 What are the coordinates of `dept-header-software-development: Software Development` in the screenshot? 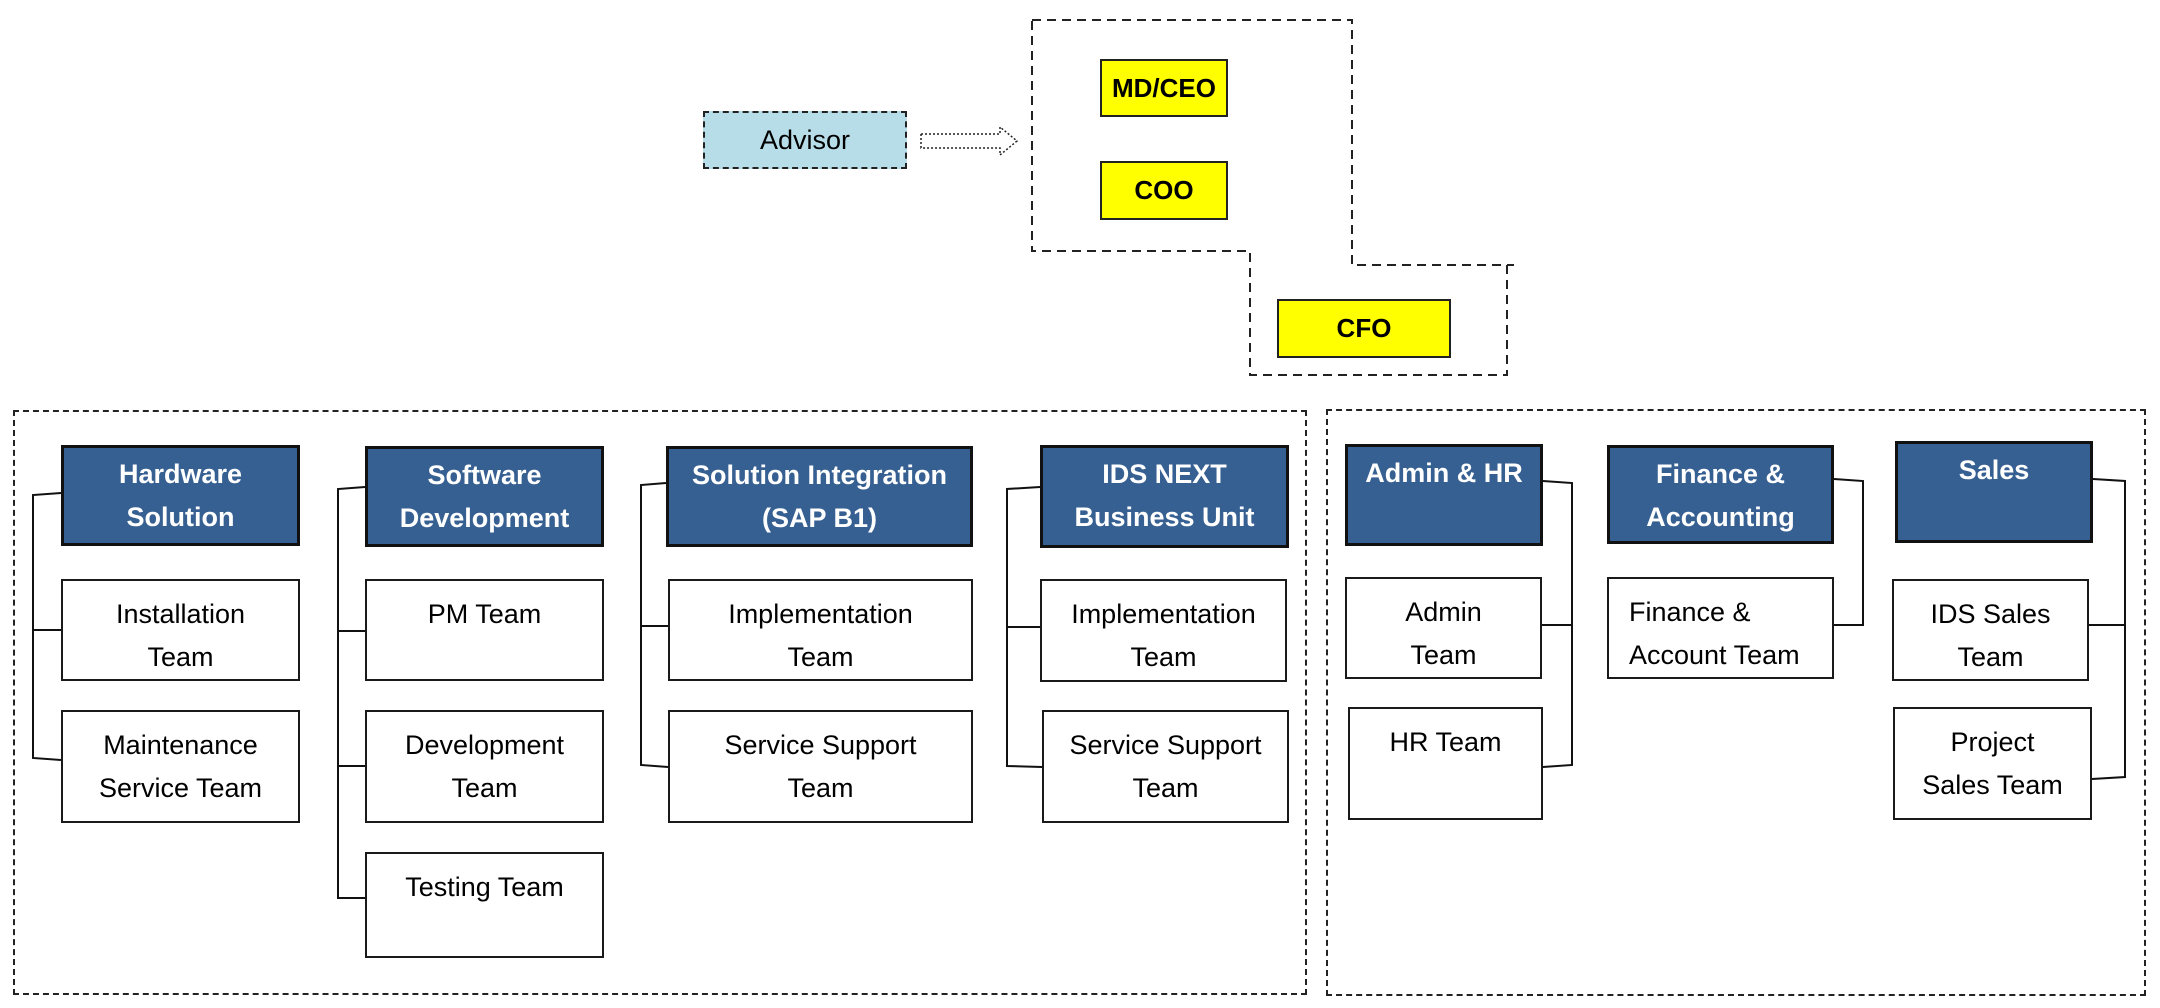 It's located at (484, 496).